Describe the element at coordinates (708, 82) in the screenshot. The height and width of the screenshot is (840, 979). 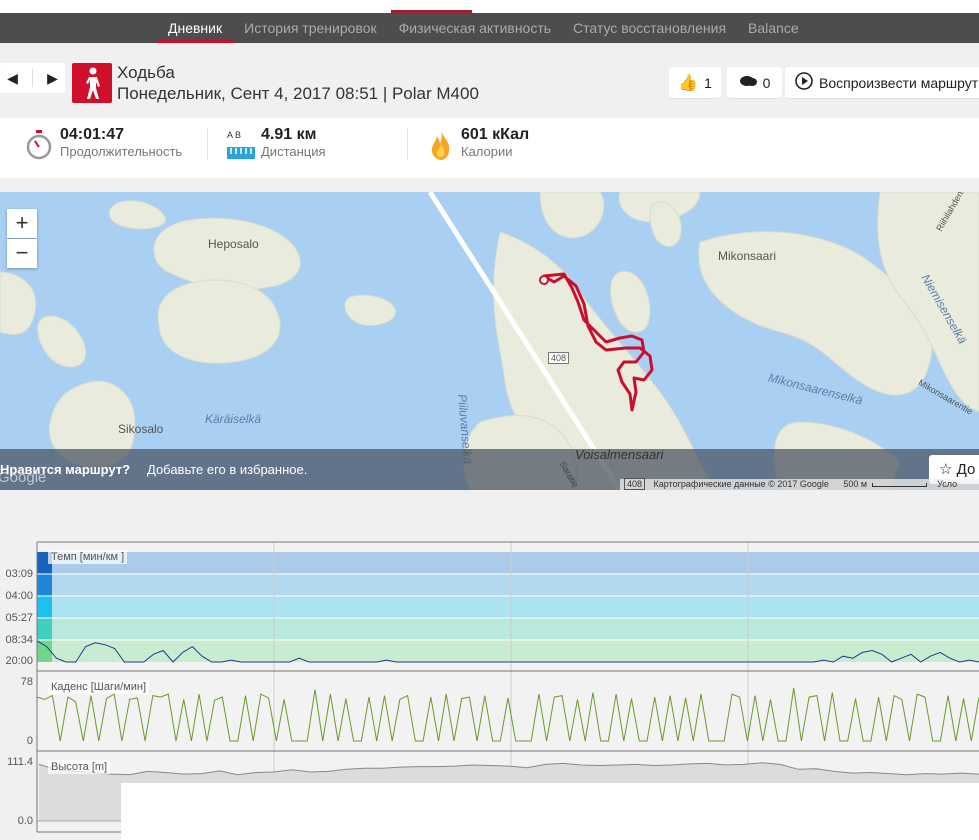
I see `like-count: 1` at that location.